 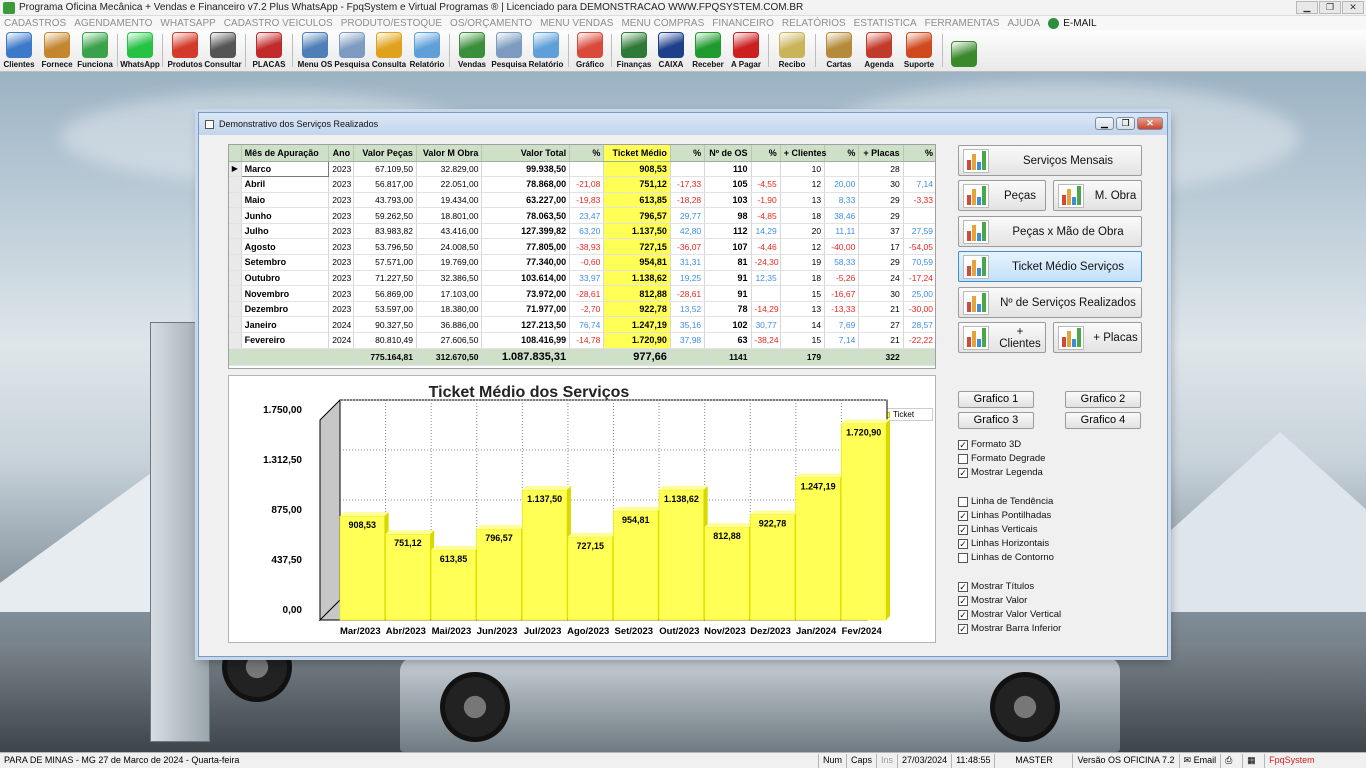 What do you see at coordinates (1150, 123) in the screenshot?
I see `dialog-close-button: ✕` at bounding box center [1150, 123].